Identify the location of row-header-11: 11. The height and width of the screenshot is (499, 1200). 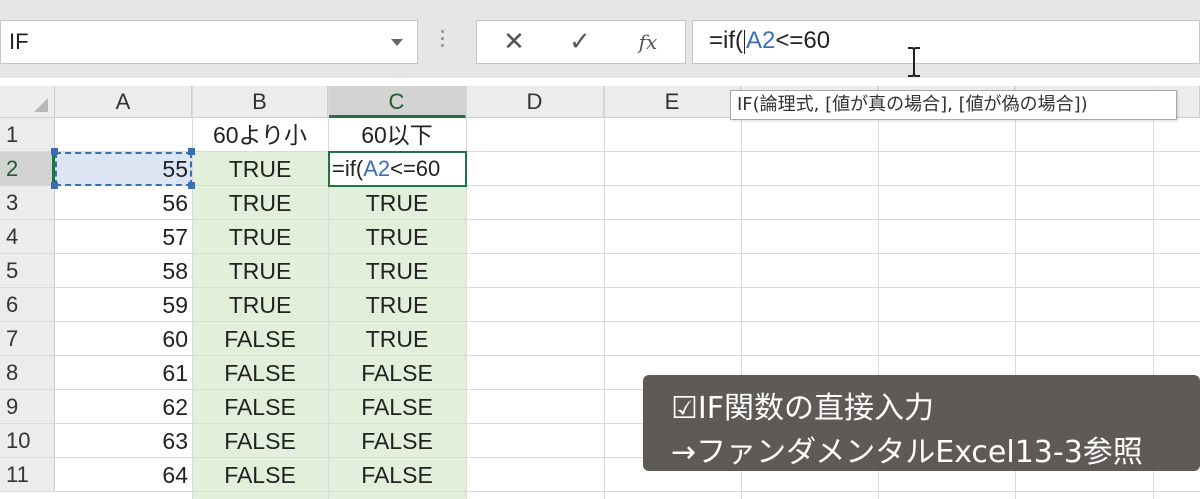
(27, 475).